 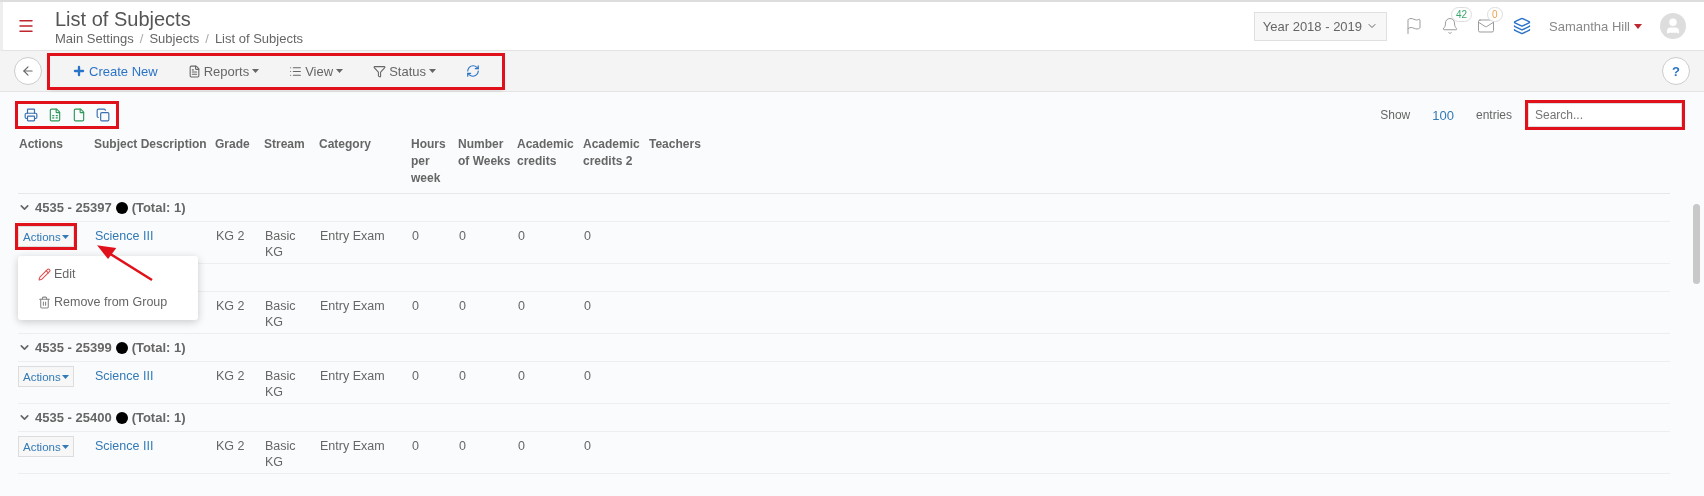 I want to click on mail-icon, so click(x=1486, y=26).